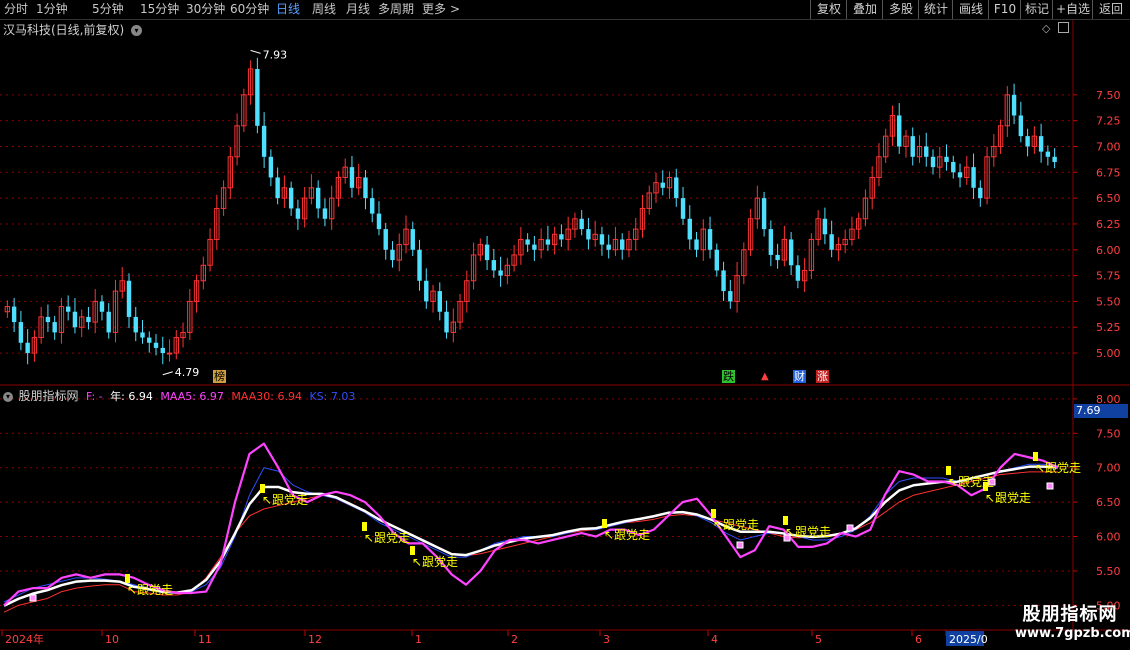 The width and height of the screenshot is (1130, 650). What do you see at coordinates (1108, 433) in the screenshot?
I see `indicator-tick-label: 7.50` at bounding box center [1108, 433].